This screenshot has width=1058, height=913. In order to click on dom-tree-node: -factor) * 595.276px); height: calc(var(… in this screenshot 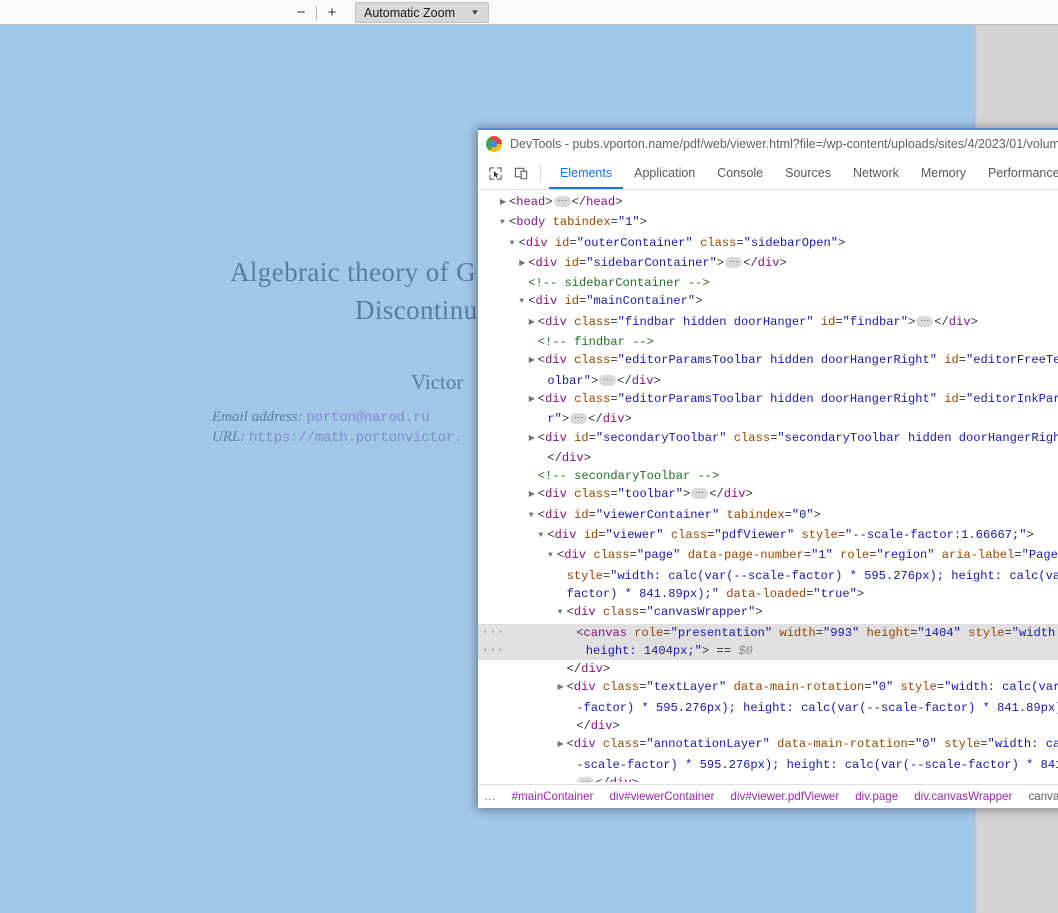, I will do `click(768, 708)`.